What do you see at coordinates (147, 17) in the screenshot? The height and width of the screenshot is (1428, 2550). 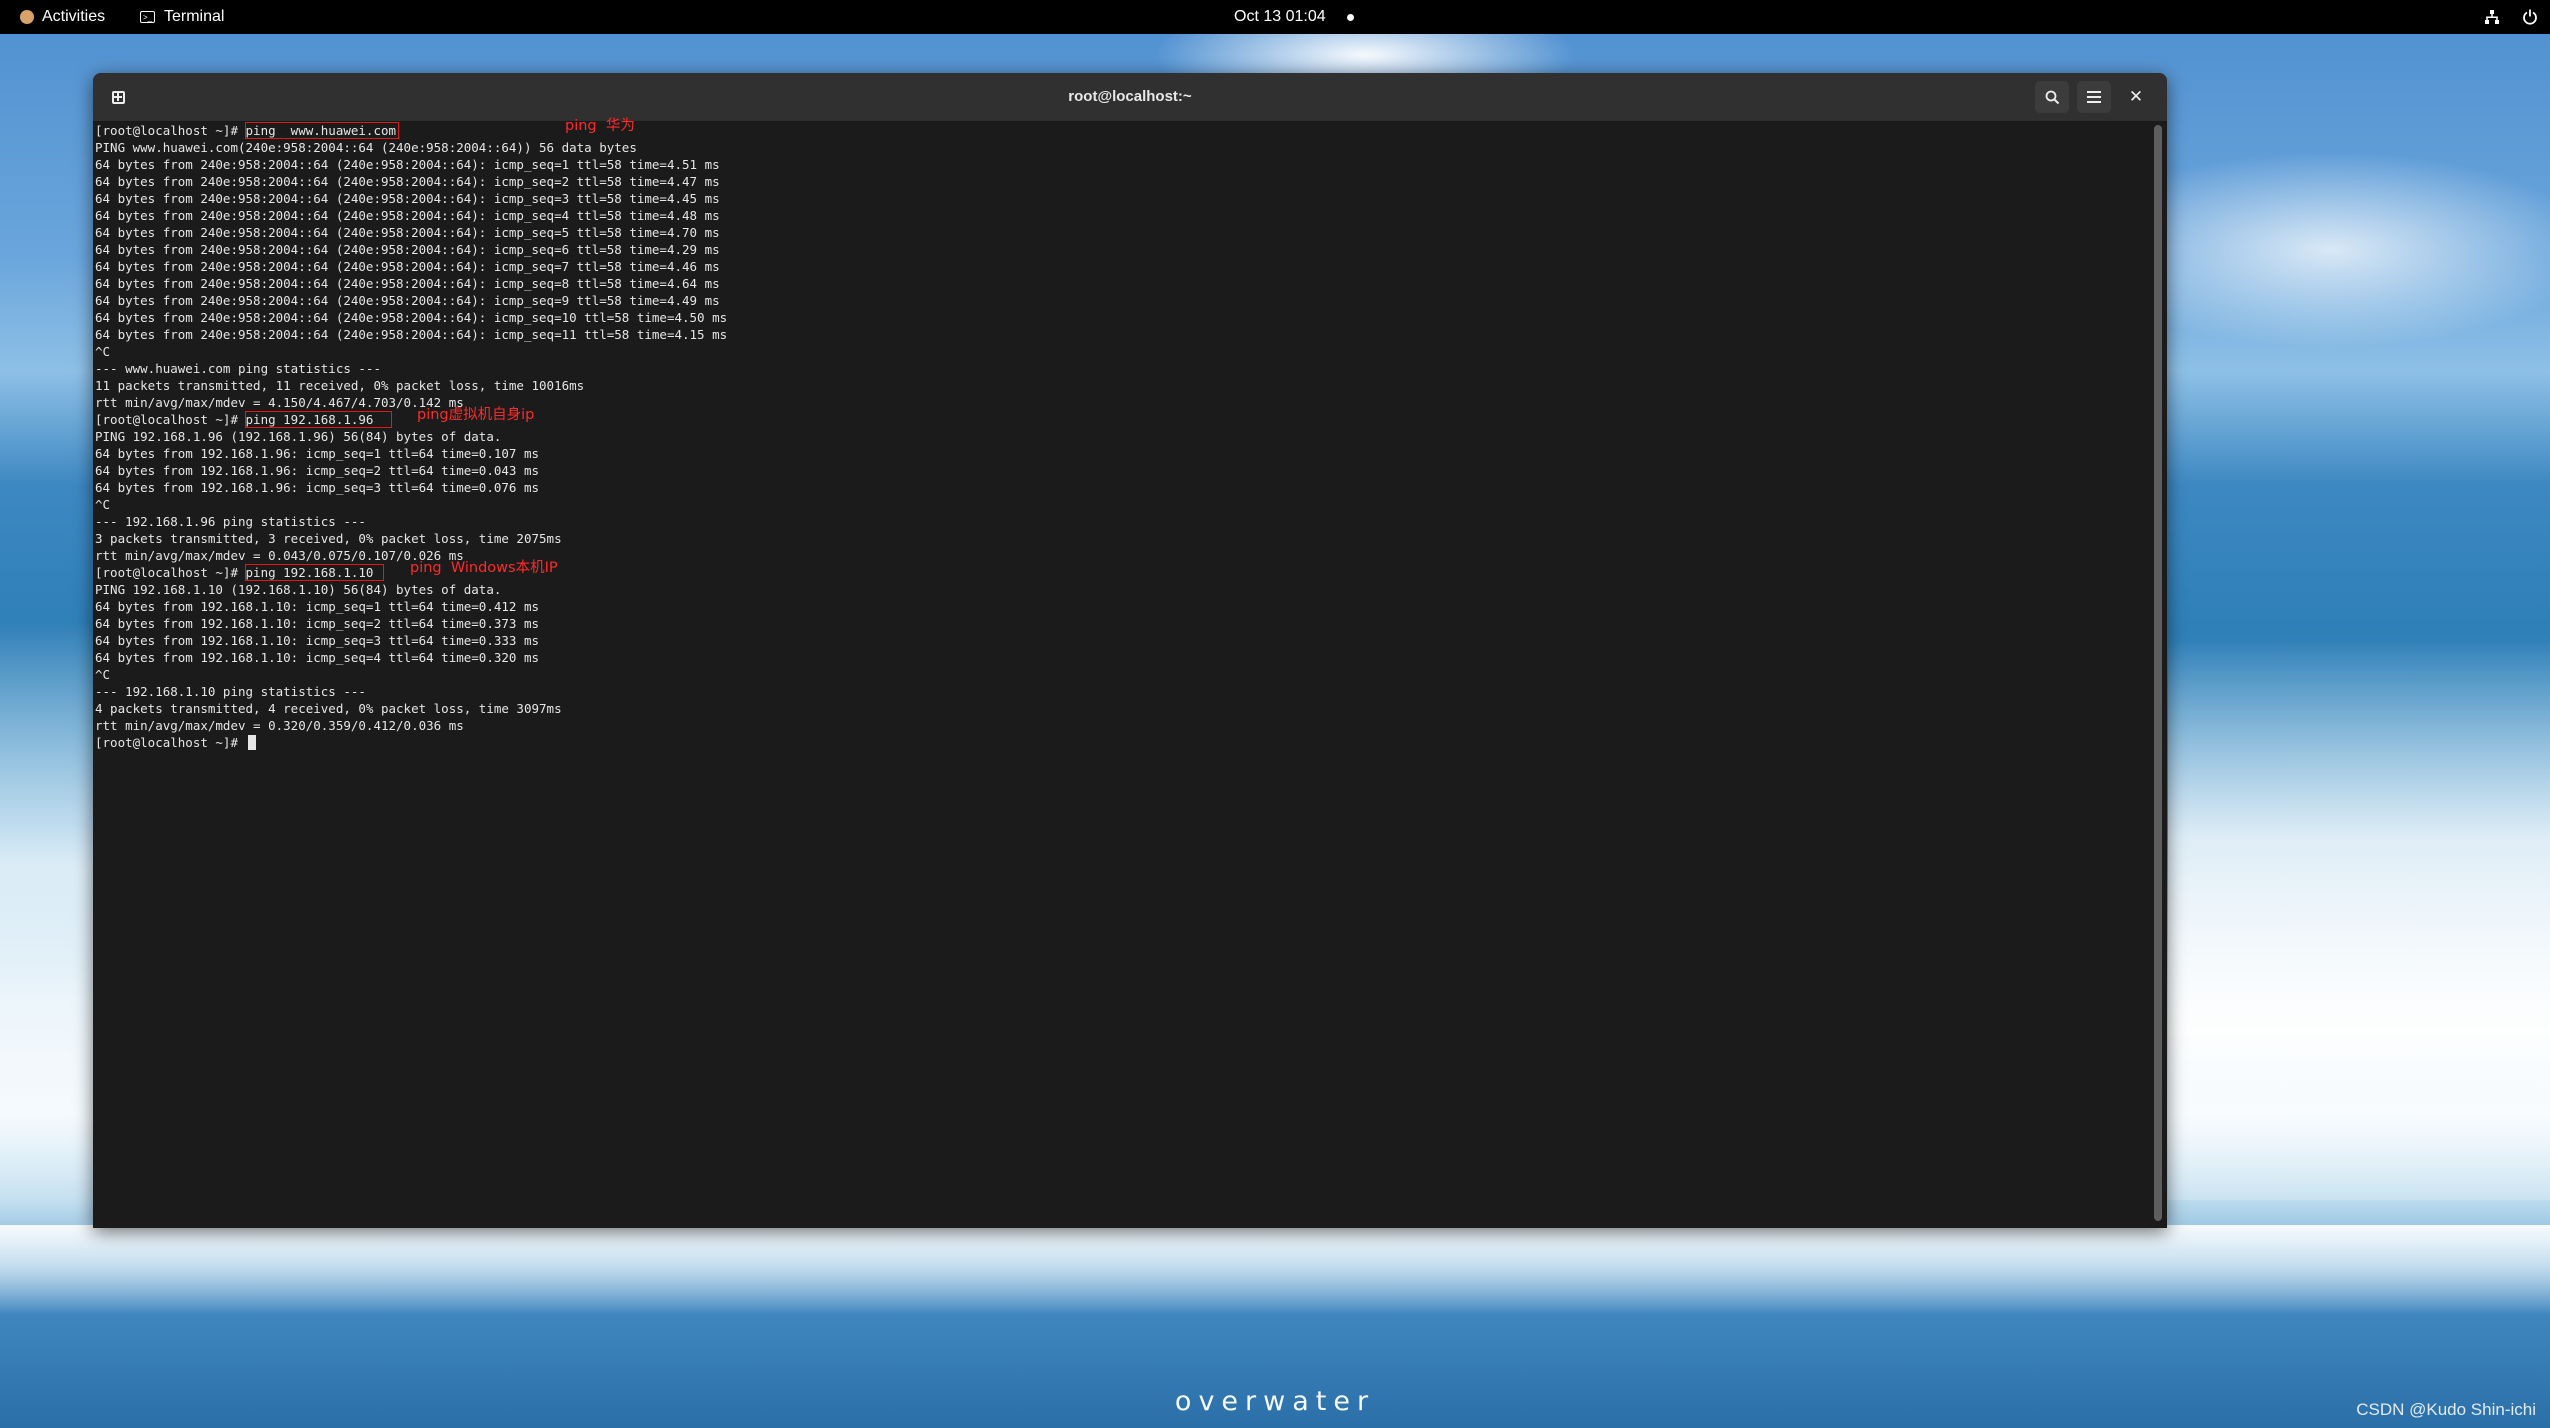 I see `terminal-icon: >_` at bounding box center [147, 17].